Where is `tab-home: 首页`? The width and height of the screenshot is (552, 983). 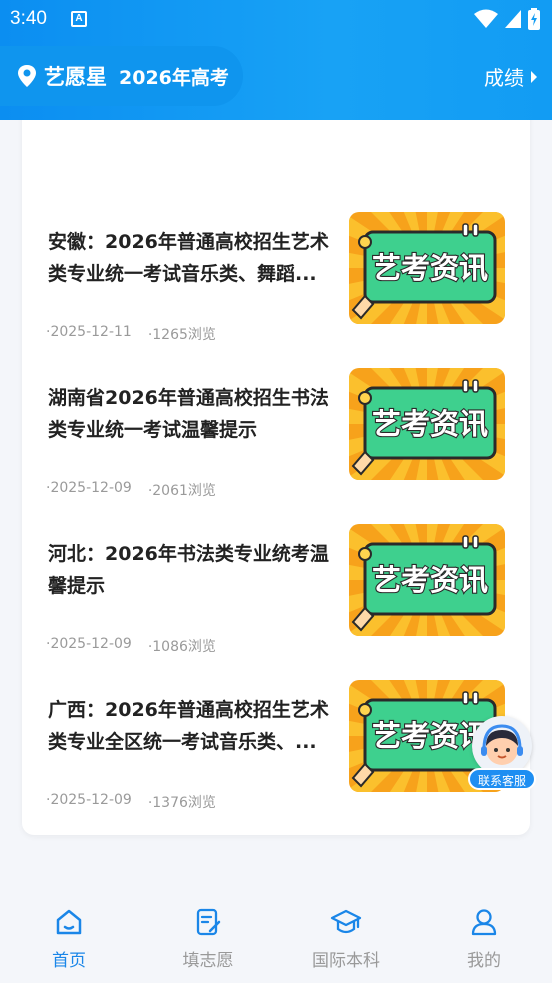
tab-home: 首页 is located at coordinates (69, 938).